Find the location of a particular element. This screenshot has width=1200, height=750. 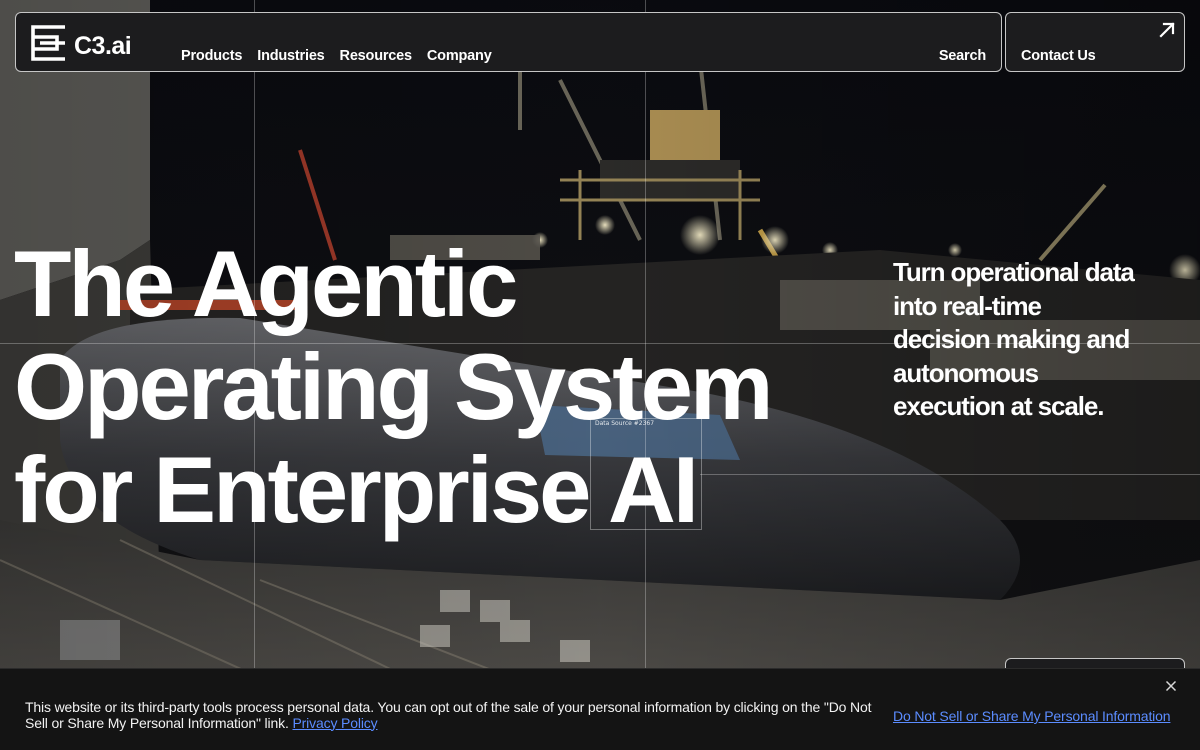

brand-logo: C3.ai is located at coordinates (81, 43).